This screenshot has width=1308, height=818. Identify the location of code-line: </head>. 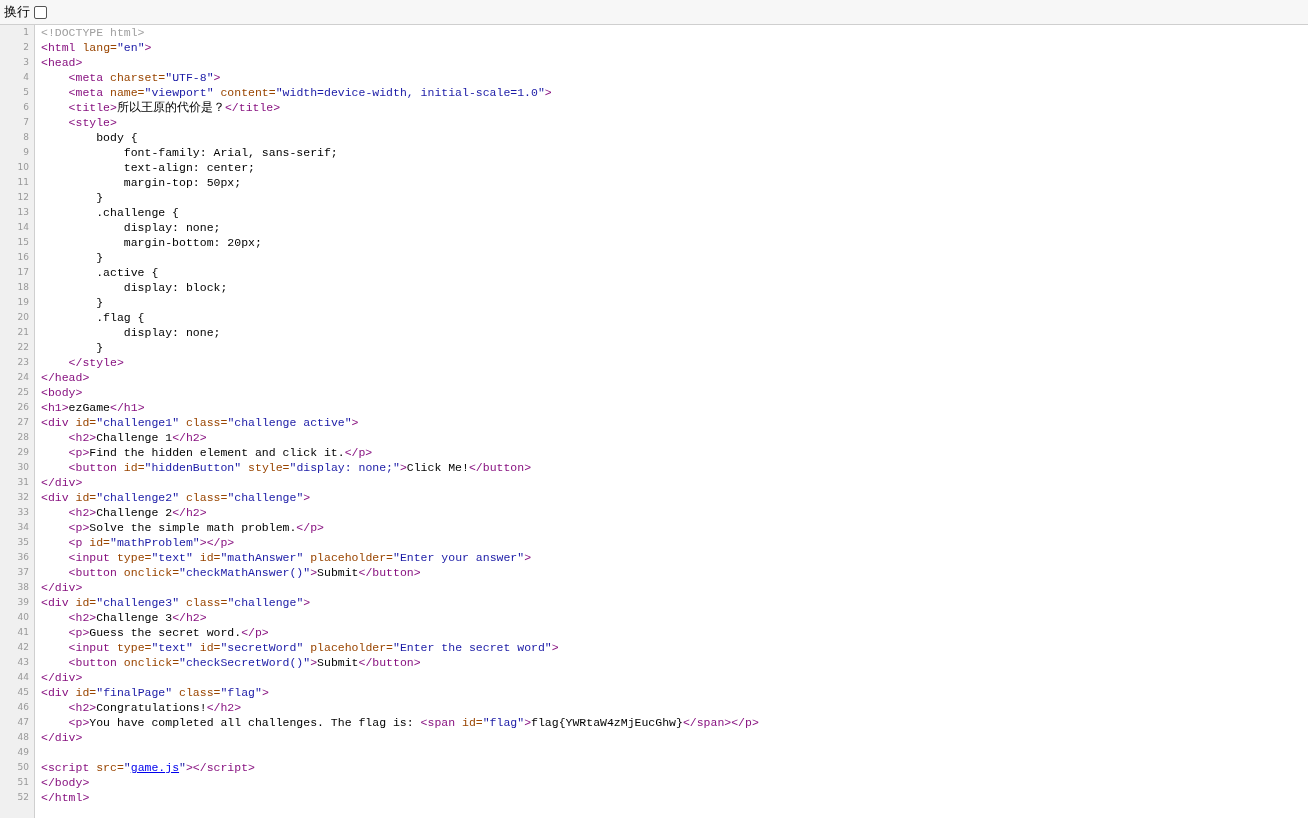
(65, 377).